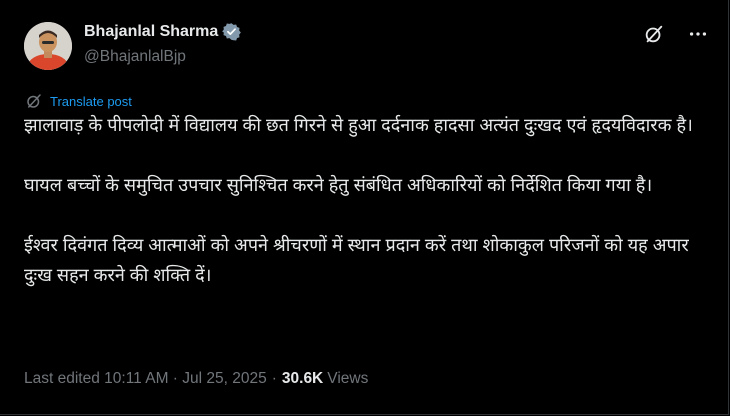 Image resolution: width=730 pixels, height=416 pixels. Describe the element at coordinates (654, 34) in the screenshot. I see `grok-icon` at that location.